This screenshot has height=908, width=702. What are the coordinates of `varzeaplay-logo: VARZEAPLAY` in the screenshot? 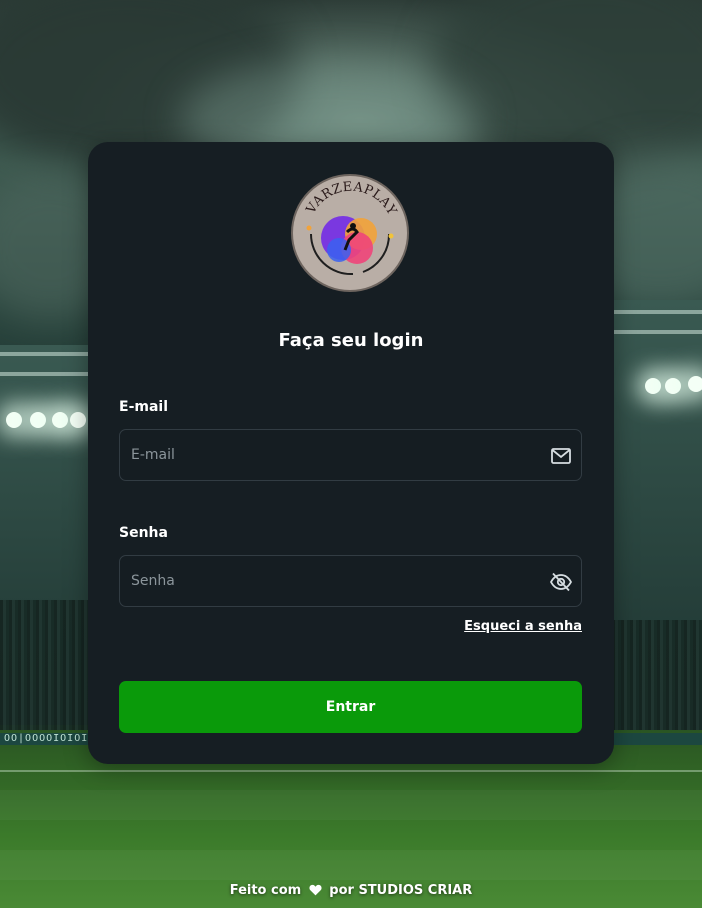 It's located at (350, 233).